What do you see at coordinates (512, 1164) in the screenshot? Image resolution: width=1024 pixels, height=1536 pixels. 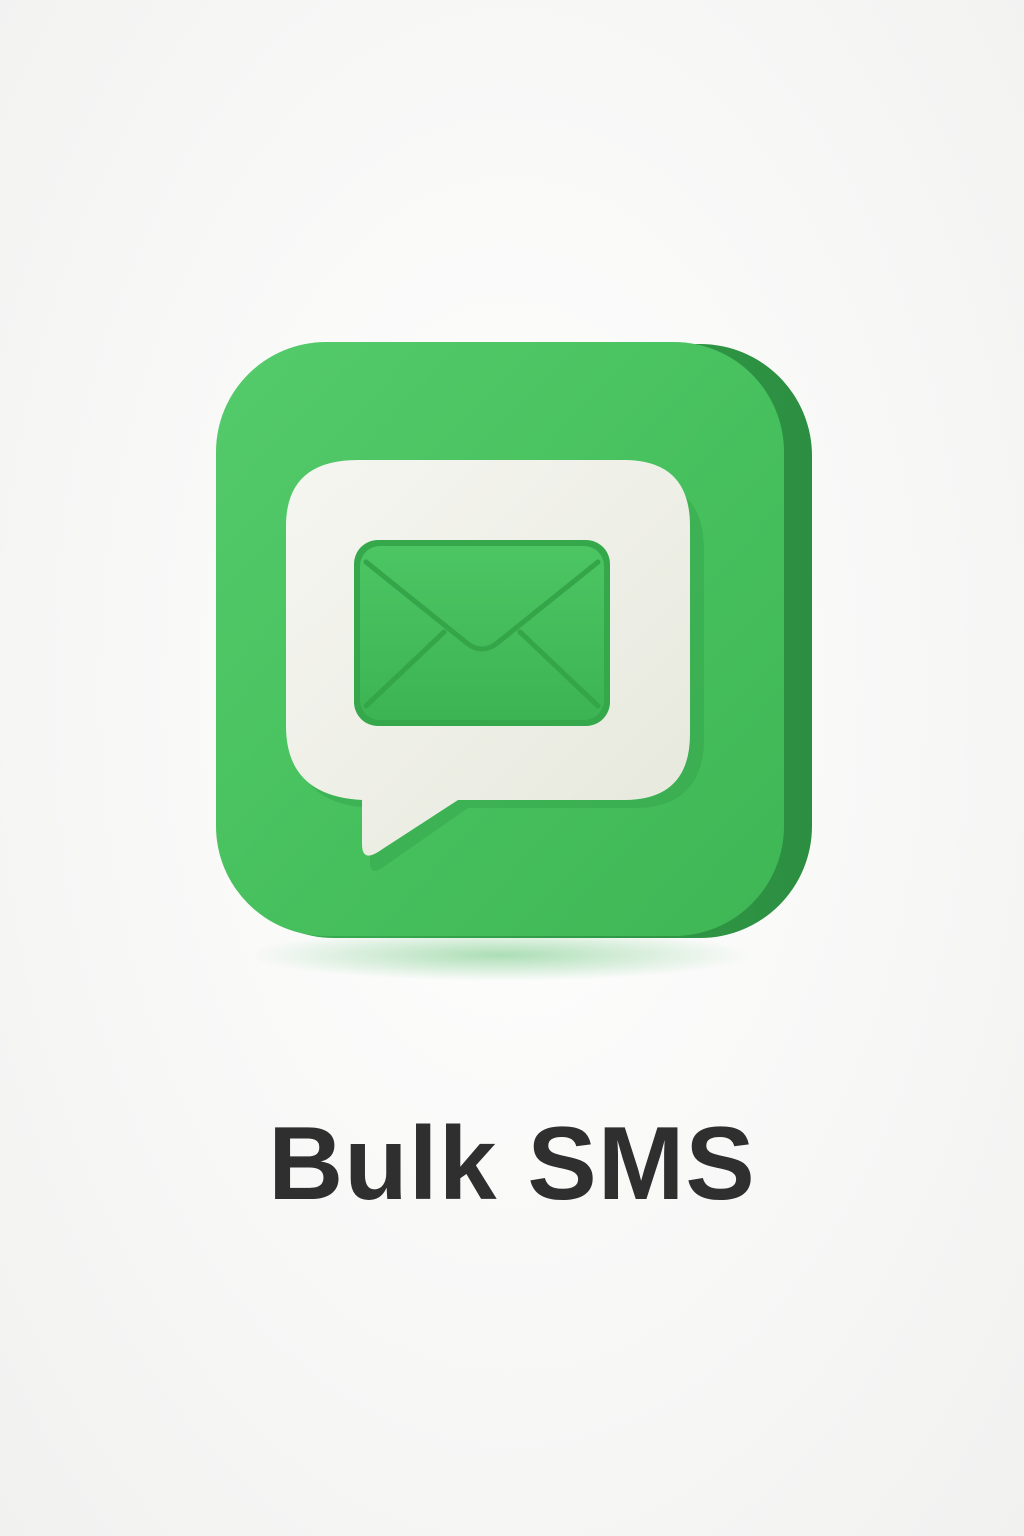 I see `app-title: Bulk SMS` at bounding box center [512, 1164].